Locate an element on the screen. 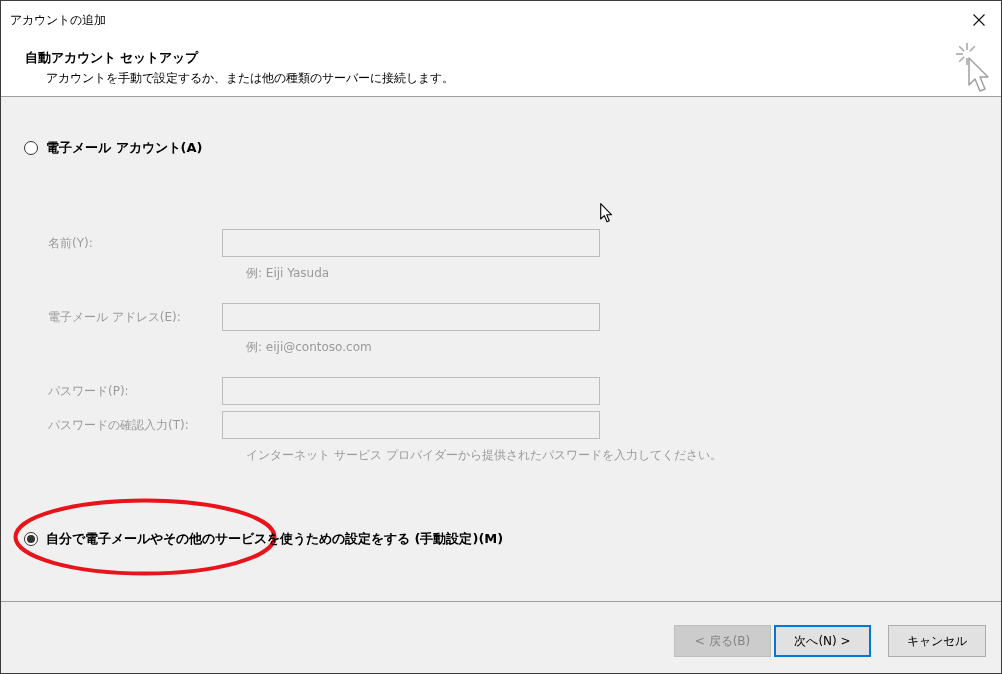 Image resolution: width=1002 pixels, height=674 pixels. hint-text: 例: eiji@contoso.com is located at coordinates (309, 347).